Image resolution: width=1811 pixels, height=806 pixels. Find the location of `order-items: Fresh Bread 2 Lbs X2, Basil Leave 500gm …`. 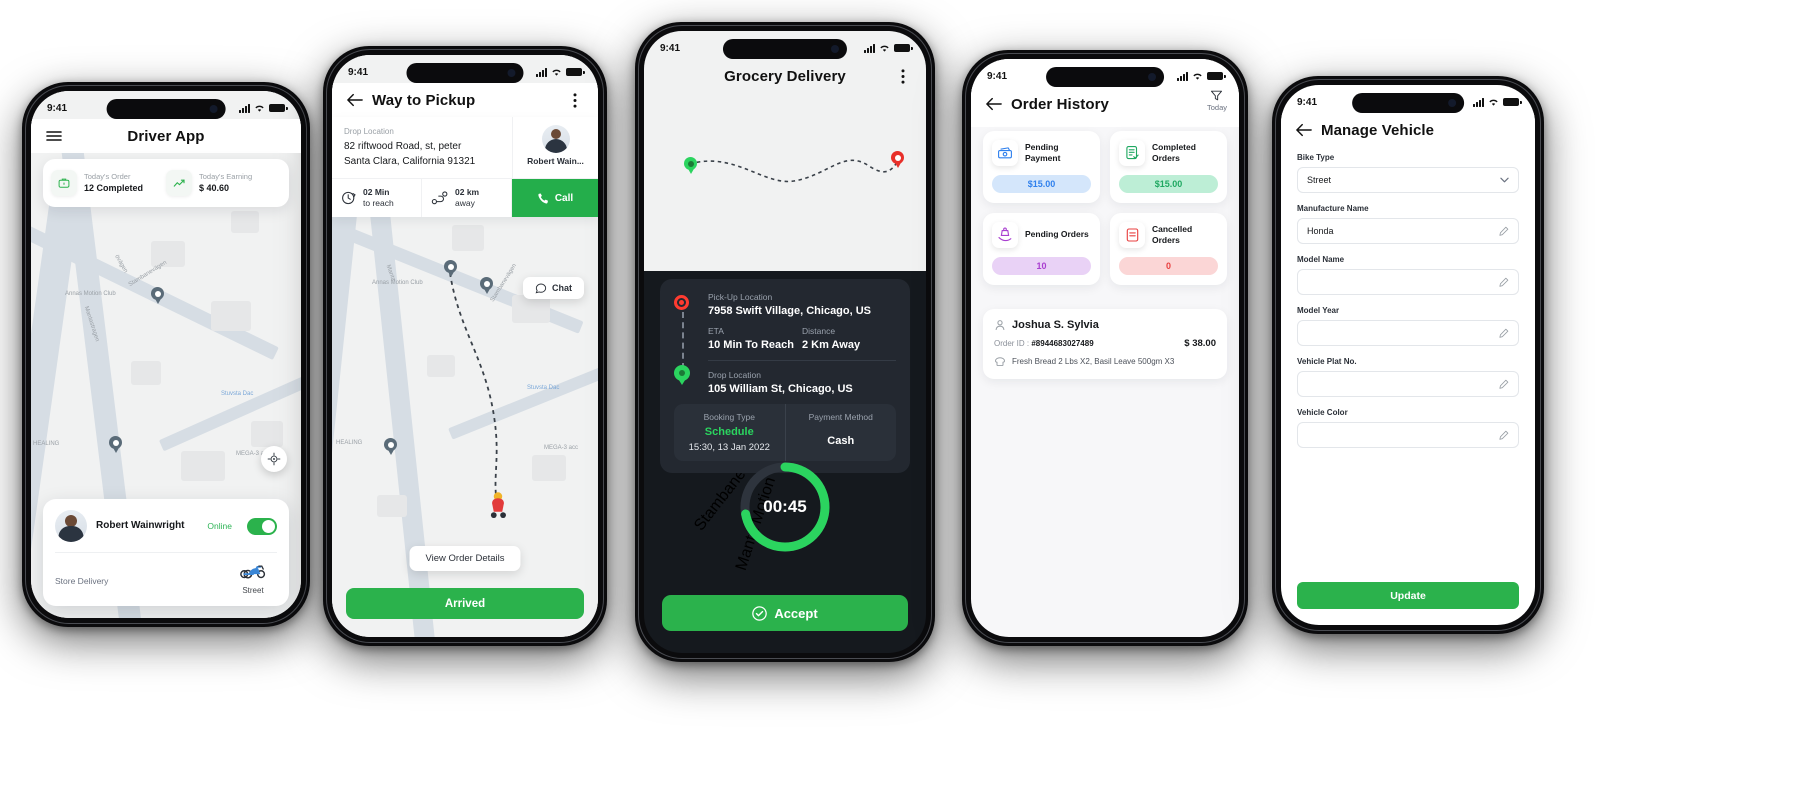

order-items: Fresh Bread 2 Lbs X2, Basil Leave 500gm … is located at coordinates (1093, 361).